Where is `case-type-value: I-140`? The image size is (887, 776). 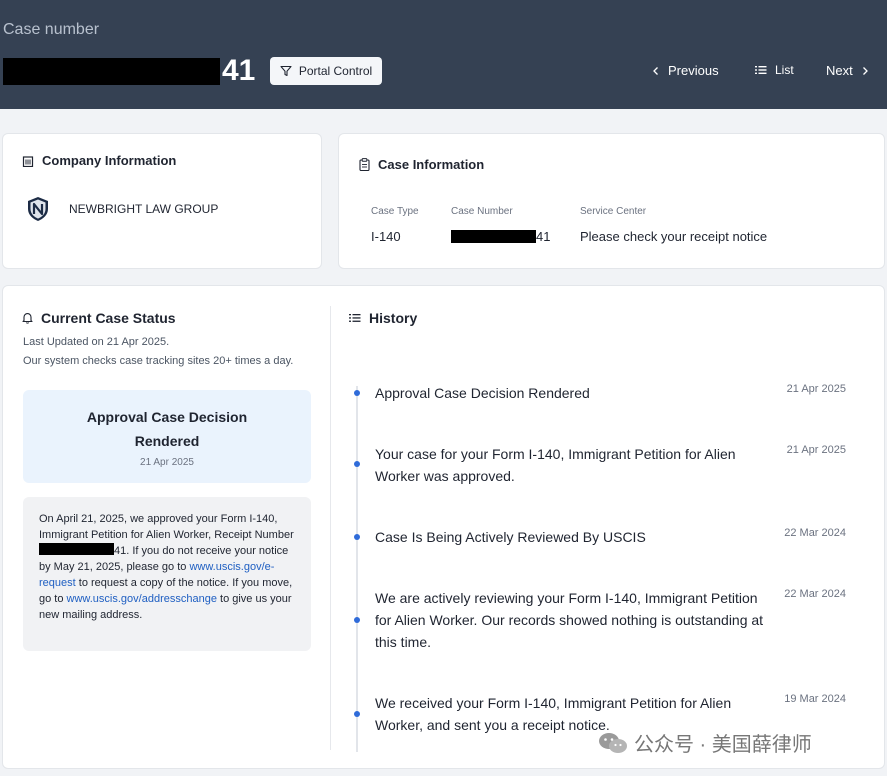 case-type-value: I-140 is located at coordinates (386, 236).